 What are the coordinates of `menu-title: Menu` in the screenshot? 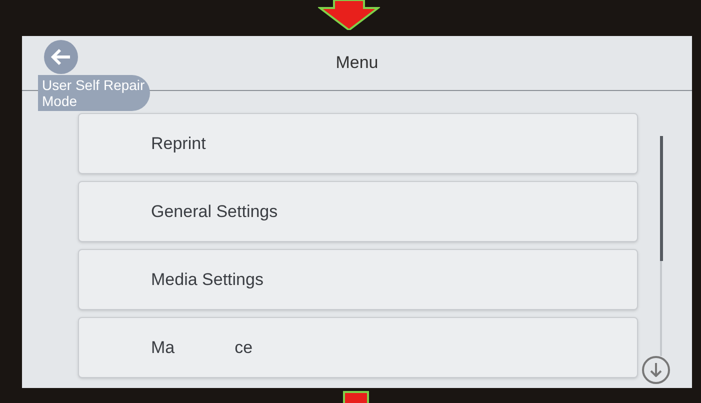 It's located at (357, 63).